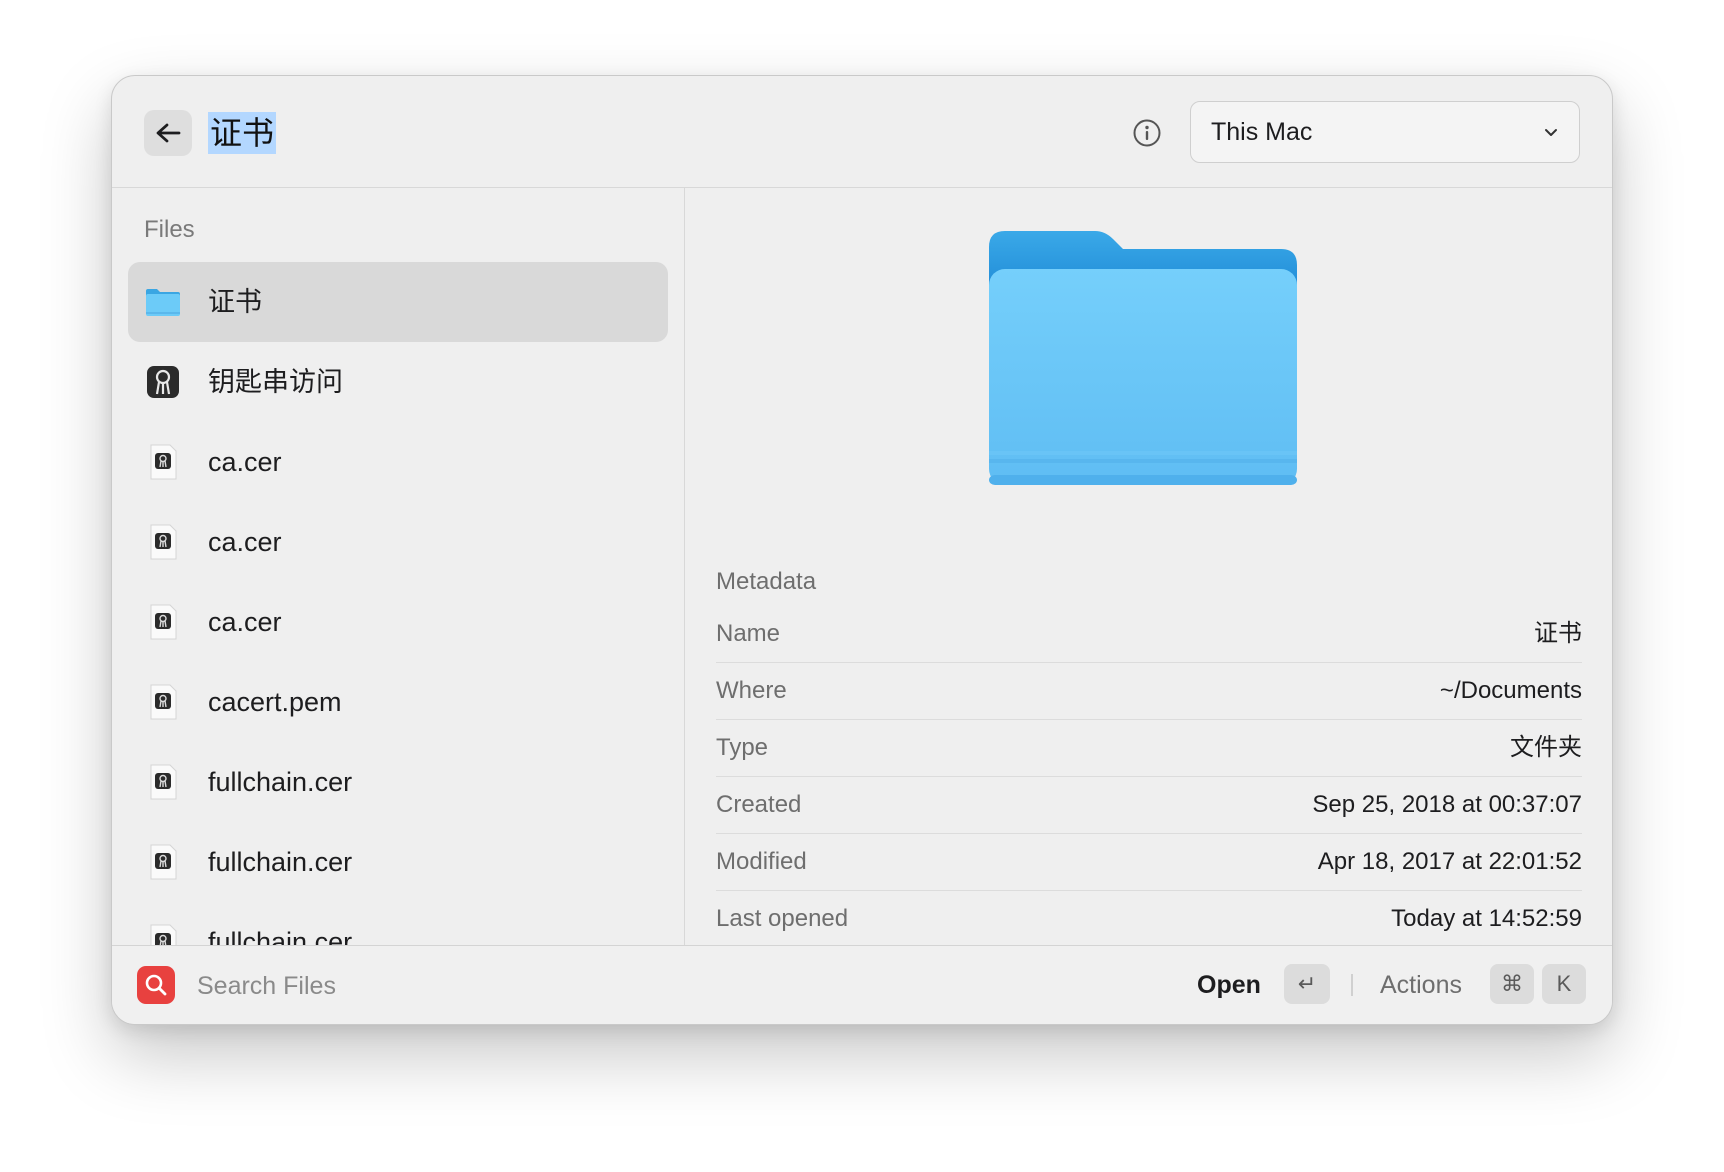 This screenshot has height=1172, width=1724. I want to click on command-key-hint: ⌘, so click(1512, 984).